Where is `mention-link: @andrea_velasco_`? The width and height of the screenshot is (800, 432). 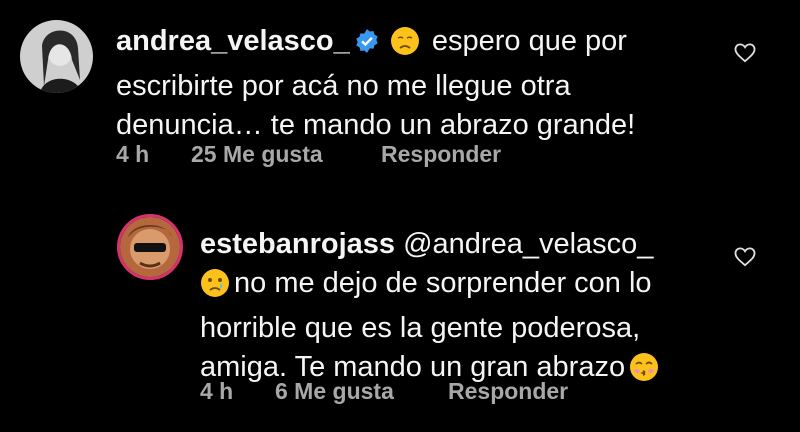 mention-link: @andrea_velasco_ is located at coordinates (528, 244).